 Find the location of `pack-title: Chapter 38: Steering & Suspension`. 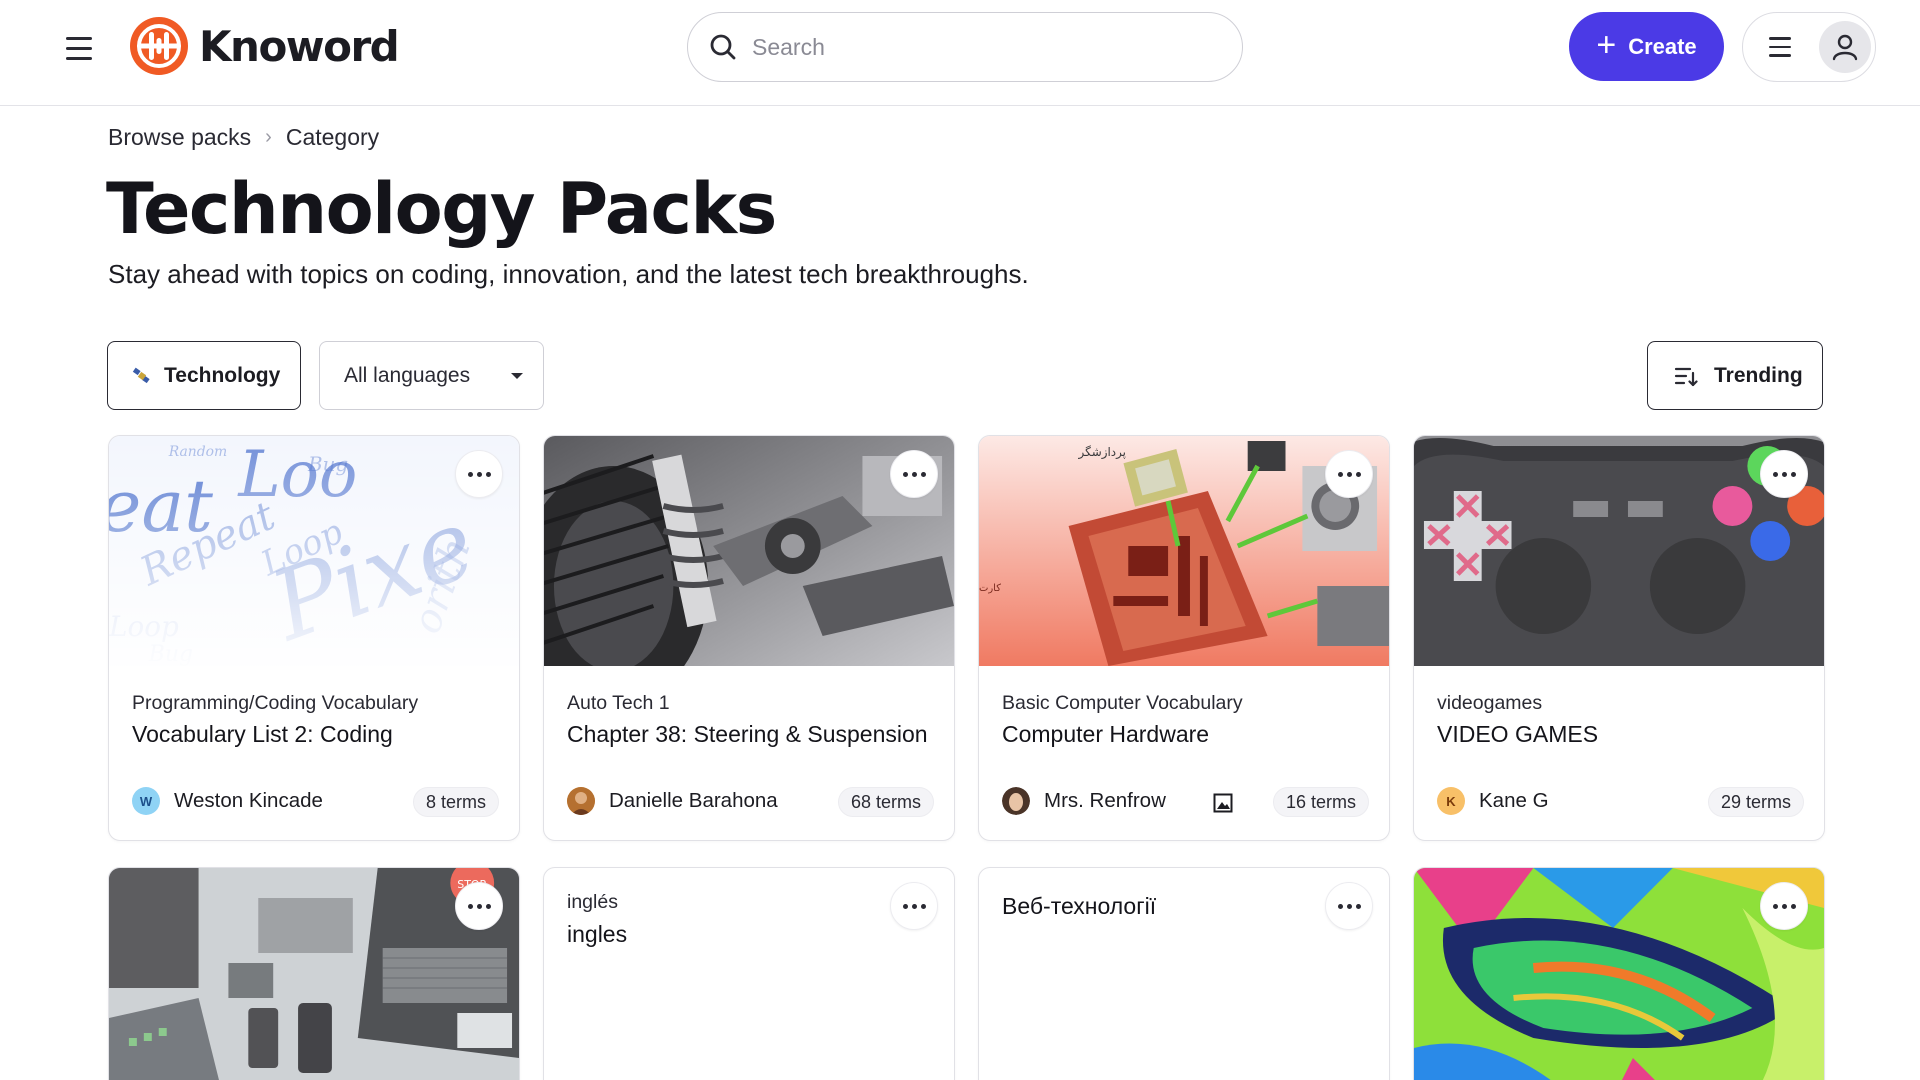

pack-title: Chapter 38: Steering & Suspension is located at coordinates (747, 734).